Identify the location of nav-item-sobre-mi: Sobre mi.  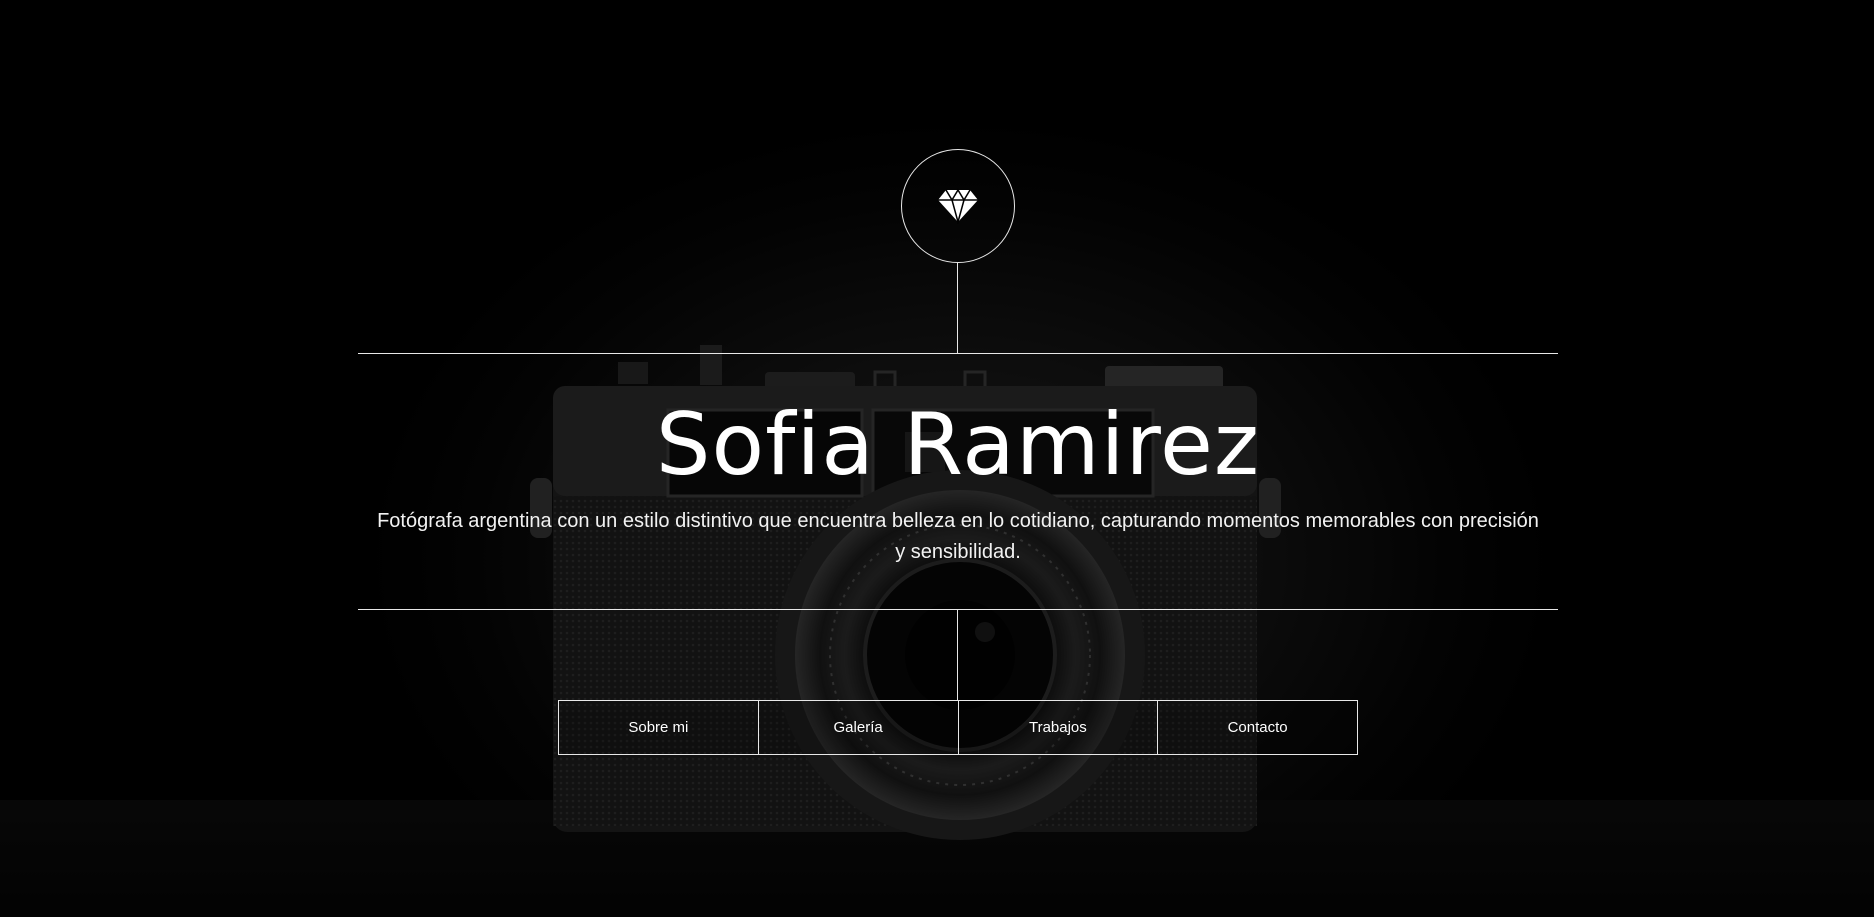
(658, 727).